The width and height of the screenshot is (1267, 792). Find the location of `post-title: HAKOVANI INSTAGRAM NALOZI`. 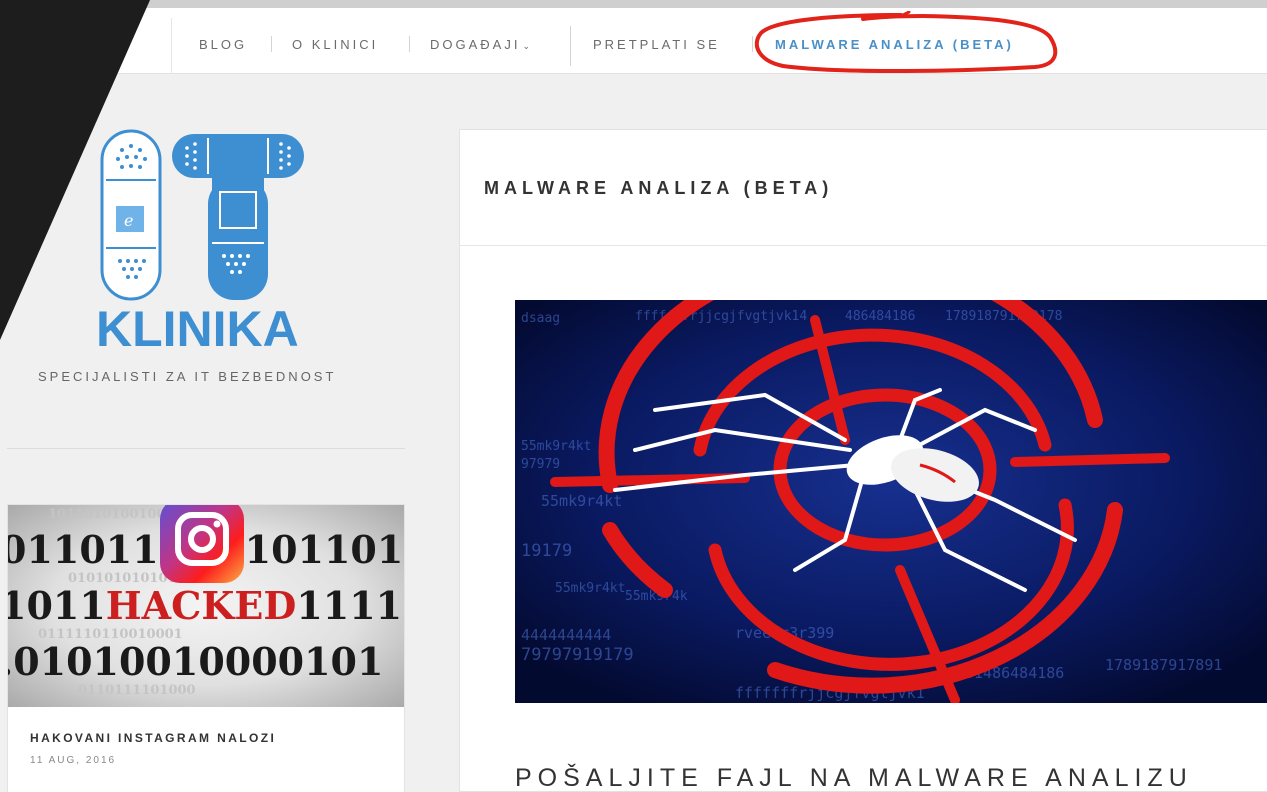

post-title: HAKOVANI INSTAGRAM NALOZI is located at coordinates (153, 738).